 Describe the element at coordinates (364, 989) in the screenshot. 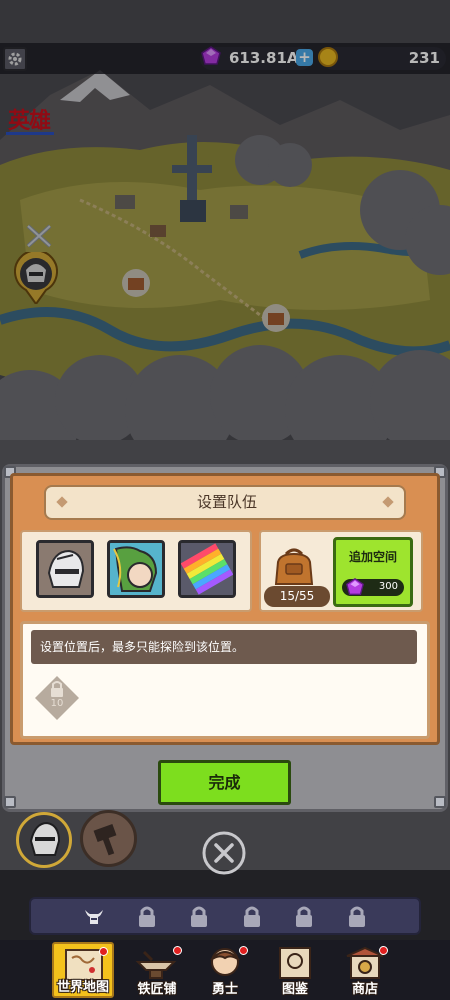

I see `nav-label: 商店` at that location.